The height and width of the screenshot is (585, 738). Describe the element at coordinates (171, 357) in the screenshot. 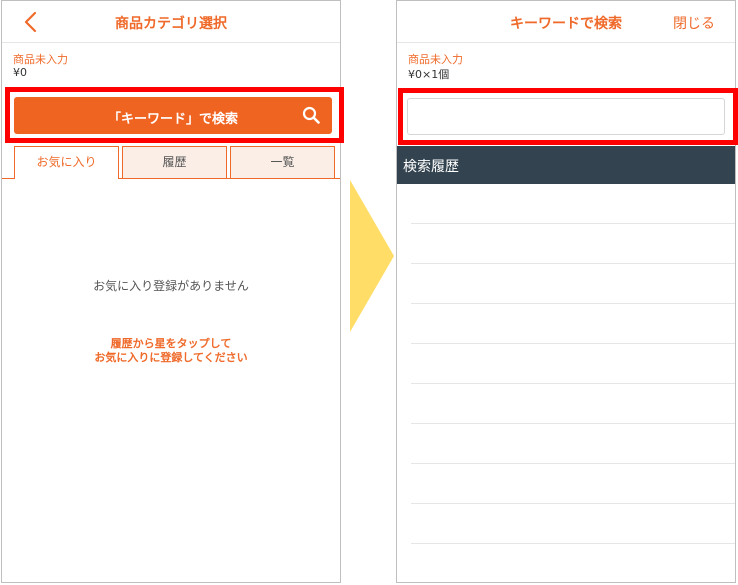

I see `favorites-hint-line2: お気に入りに登録してください` at that location.